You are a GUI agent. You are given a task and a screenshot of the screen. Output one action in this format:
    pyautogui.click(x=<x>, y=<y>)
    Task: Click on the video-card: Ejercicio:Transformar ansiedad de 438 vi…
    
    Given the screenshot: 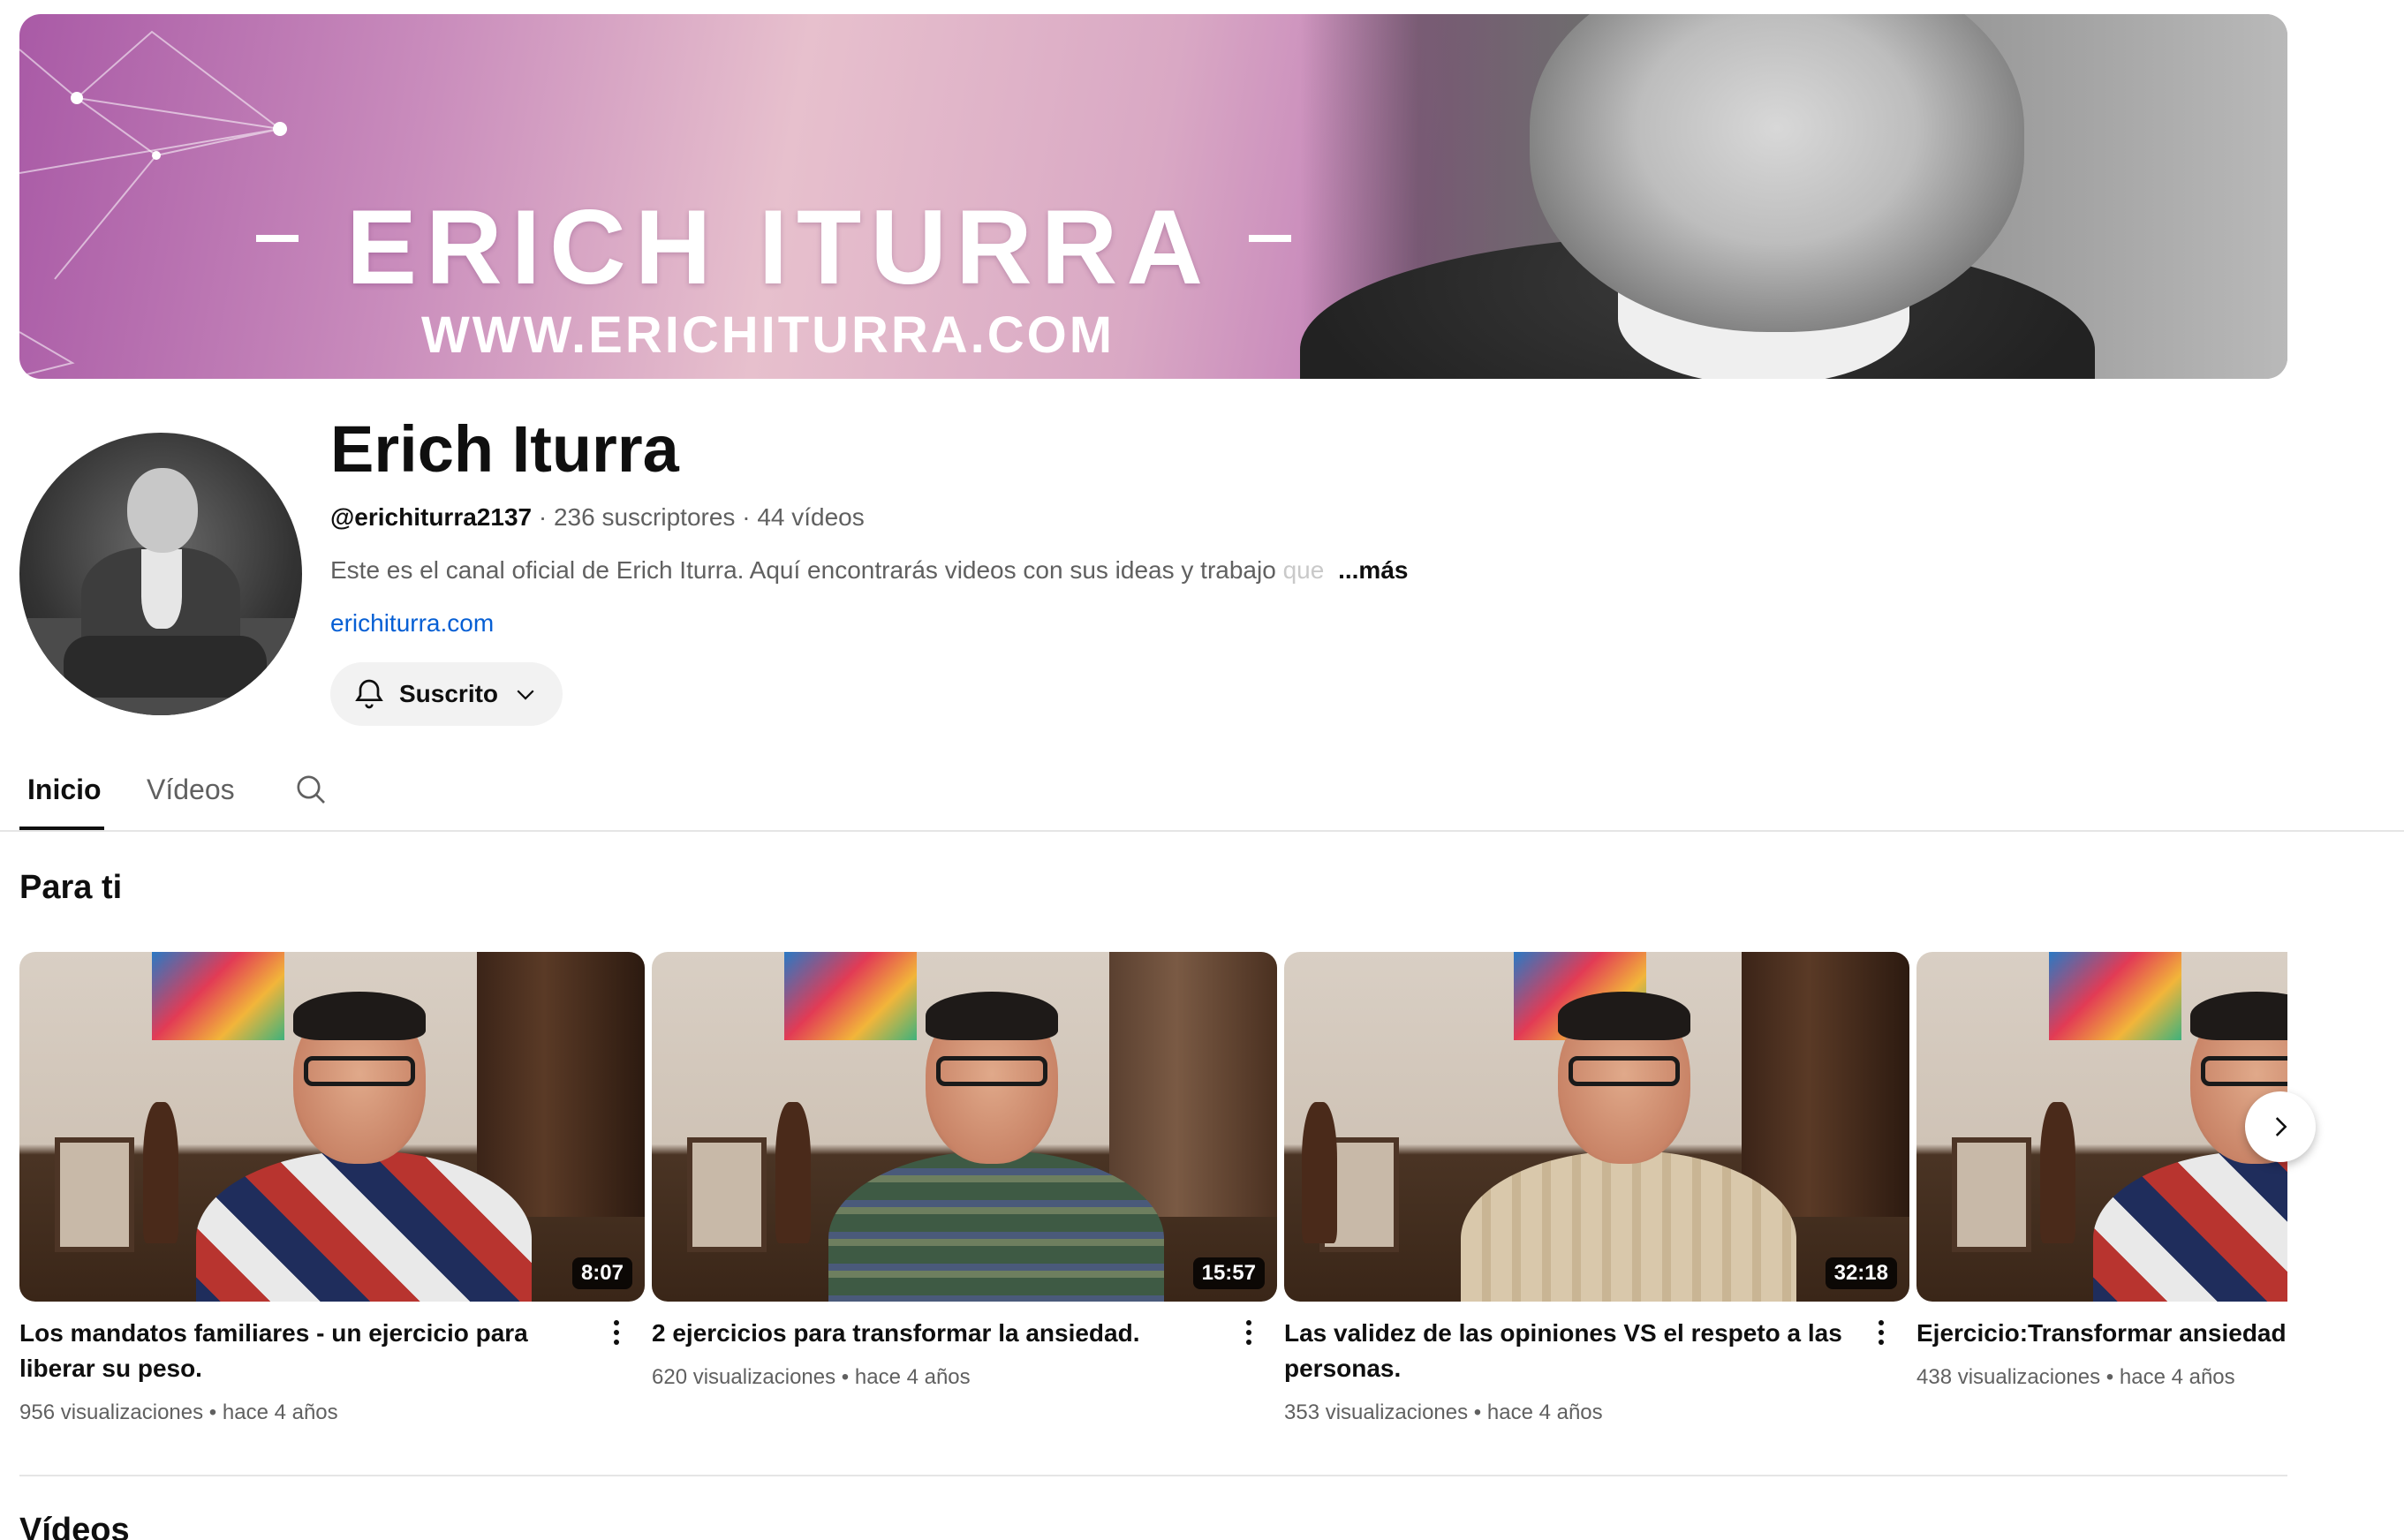 What is the action you would take?
    pyautogui.click(x=2101, y=1199)
    